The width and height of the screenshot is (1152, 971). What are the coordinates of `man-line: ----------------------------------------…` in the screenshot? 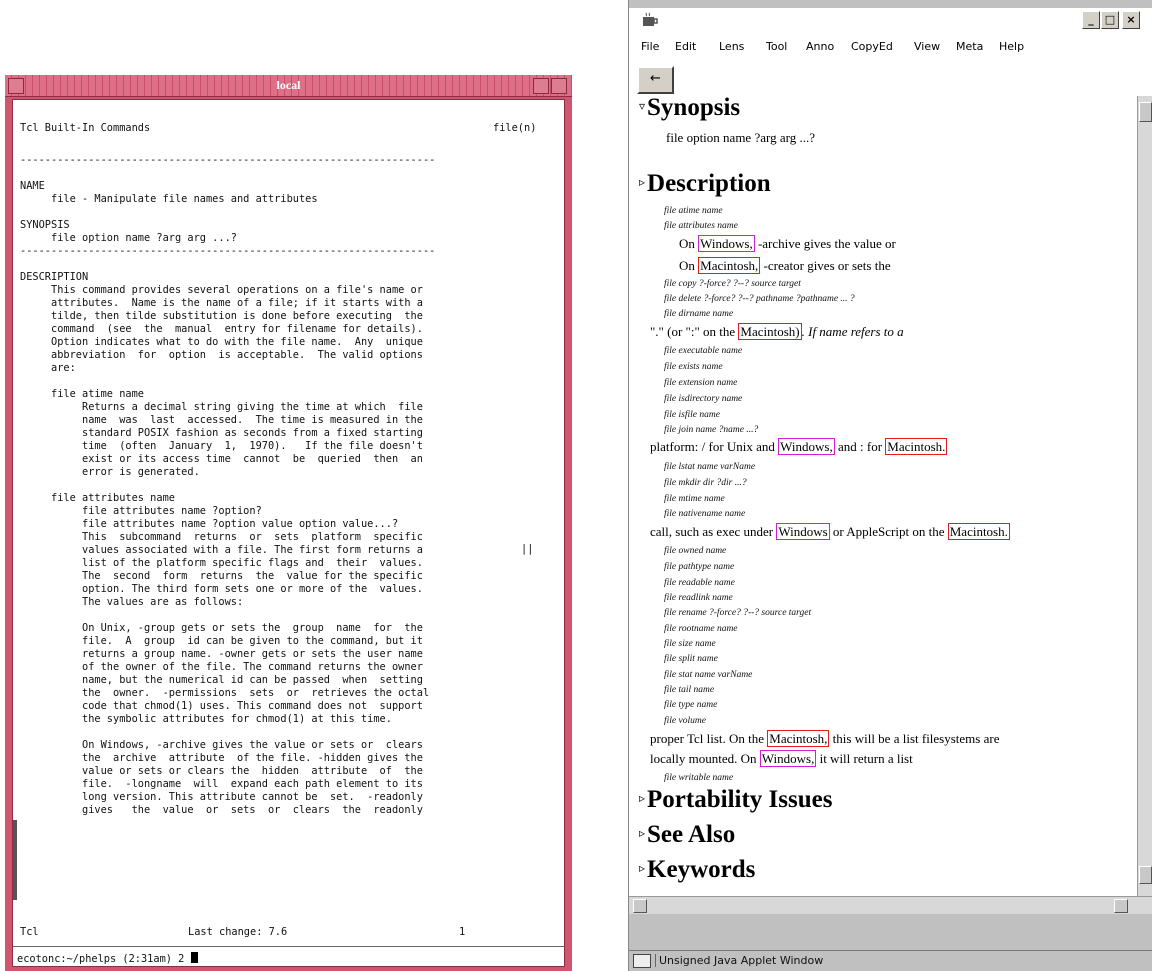 It's located at (228, 251).